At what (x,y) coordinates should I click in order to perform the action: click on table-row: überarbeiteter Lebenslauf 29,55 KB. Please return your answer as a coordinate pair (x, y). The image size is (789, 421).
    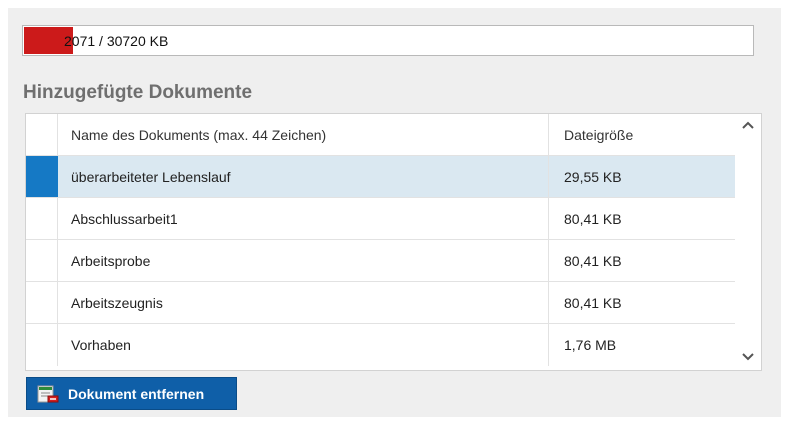
    Looking at the image, I should click on (380, 177).